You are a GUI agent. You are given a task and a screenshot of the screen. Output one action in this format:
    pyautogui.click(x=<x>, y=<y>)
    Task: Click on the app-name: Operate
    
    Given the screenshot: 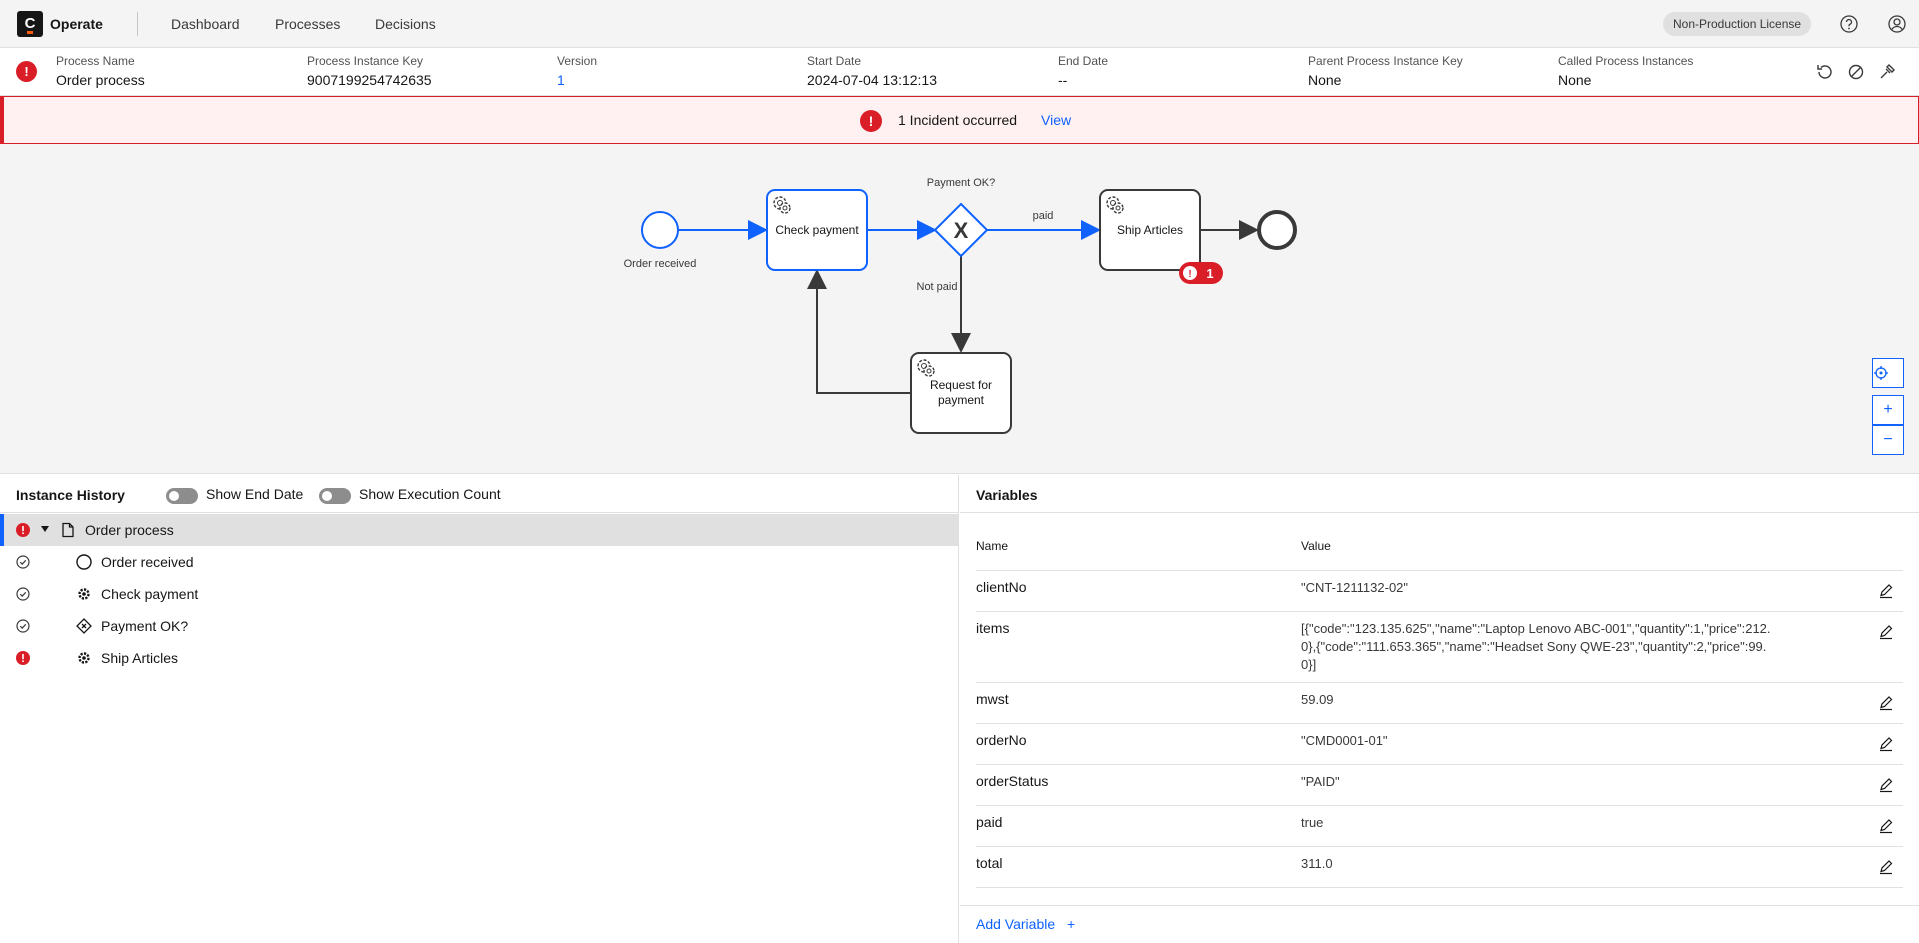 What is the action you would take?
    pyautogui.click(x=76, y=24)
    